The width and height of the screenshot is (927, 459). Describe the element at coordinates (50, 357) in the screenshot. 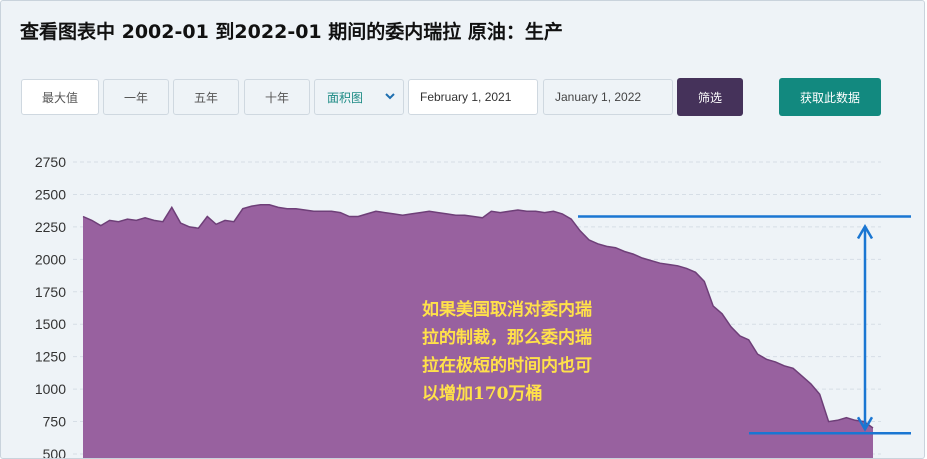

I see `y-tick-label: 1250` at that location.